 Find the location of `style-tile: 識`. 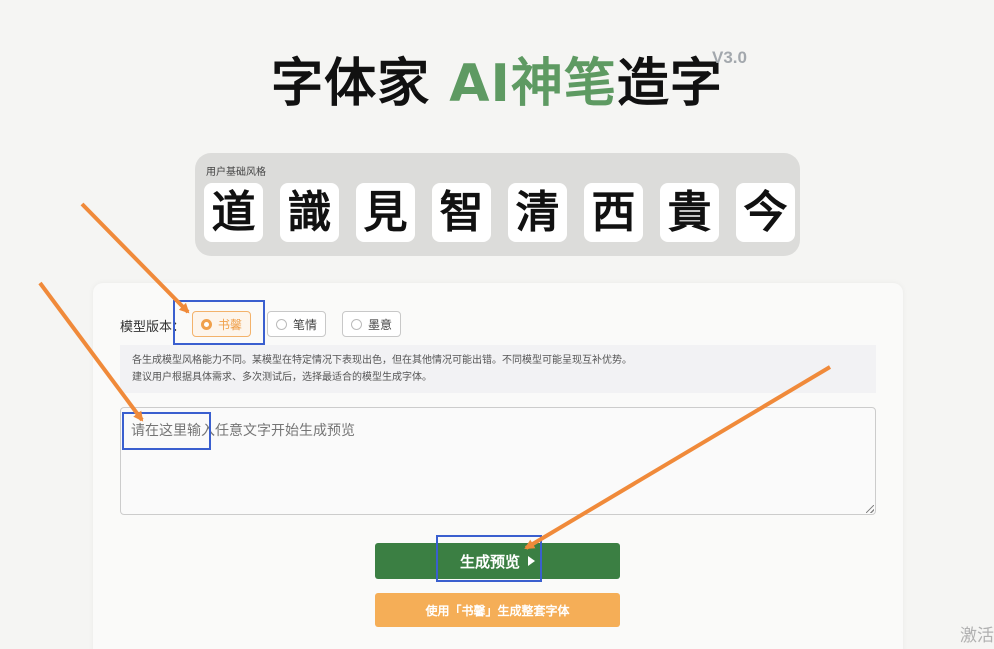

style-tile: 識 is located at coordinates (309, 212).